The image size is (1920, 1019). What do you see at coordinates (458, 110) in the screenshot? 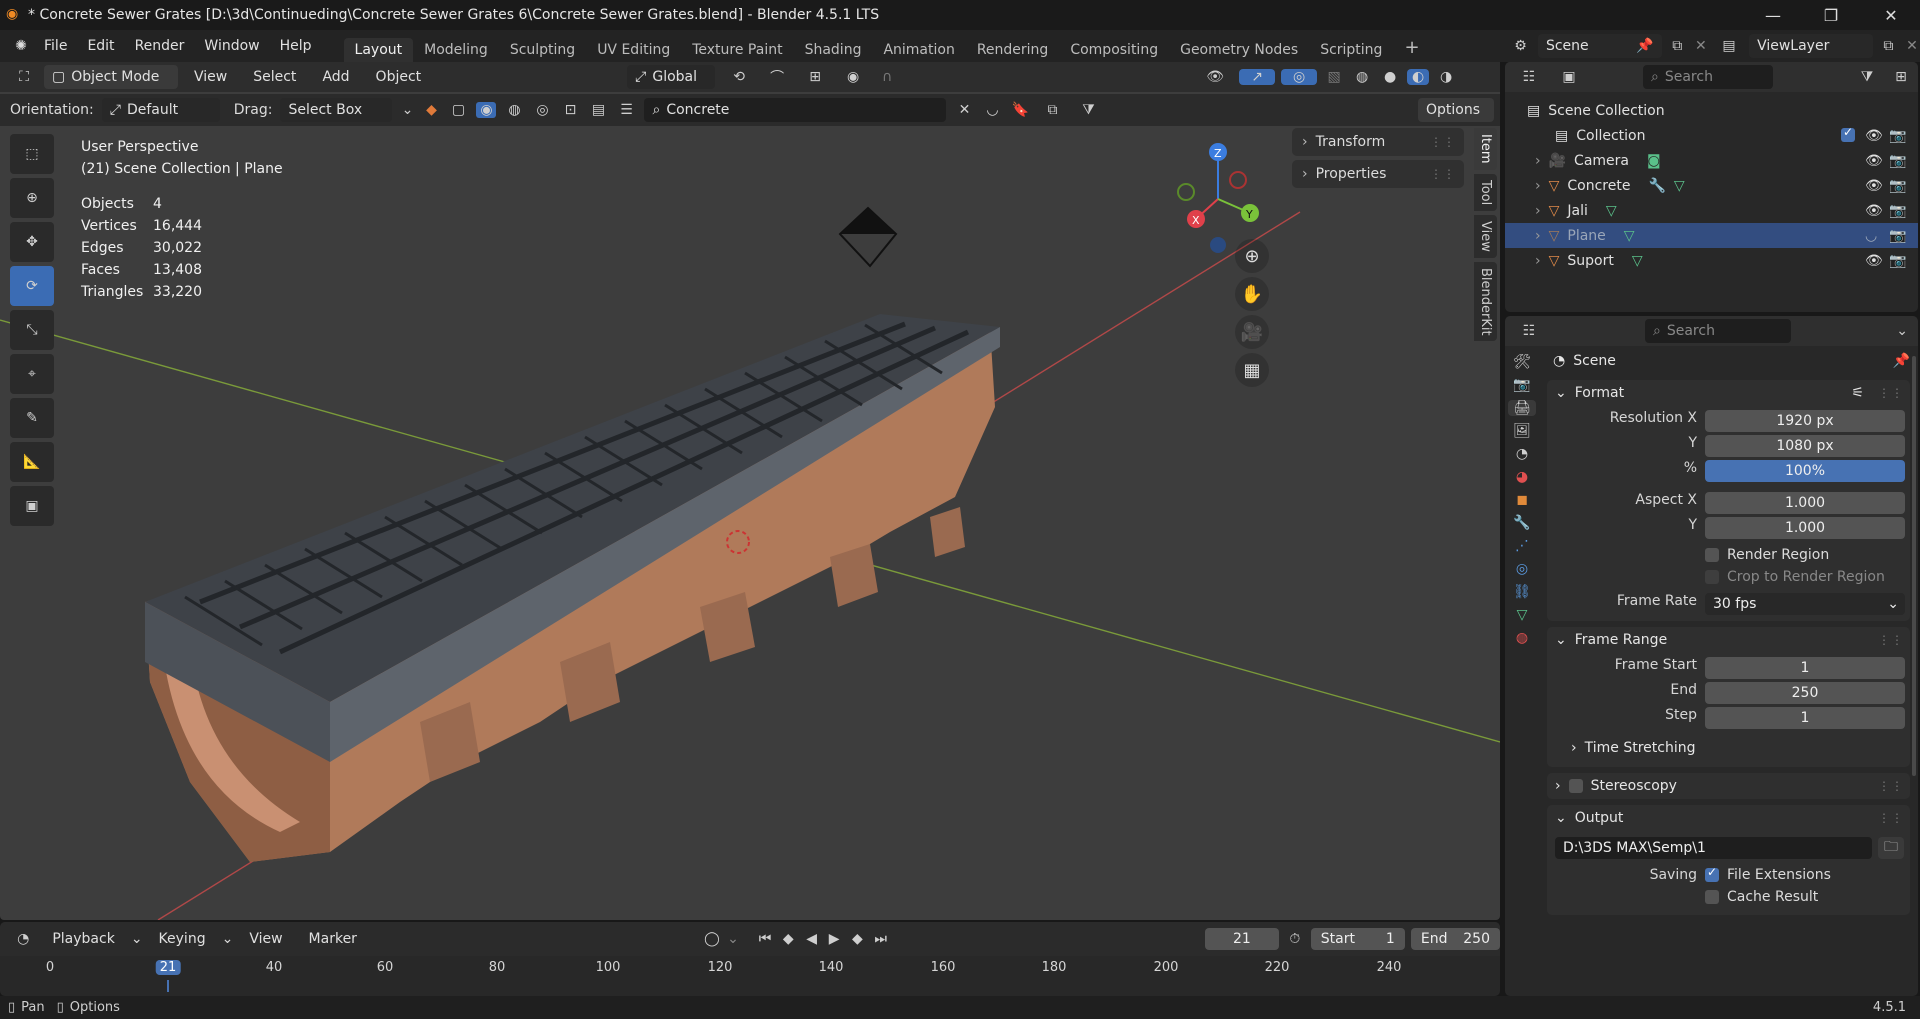
I see `select-new-icon: ▢` at bounding box center [458, 110].